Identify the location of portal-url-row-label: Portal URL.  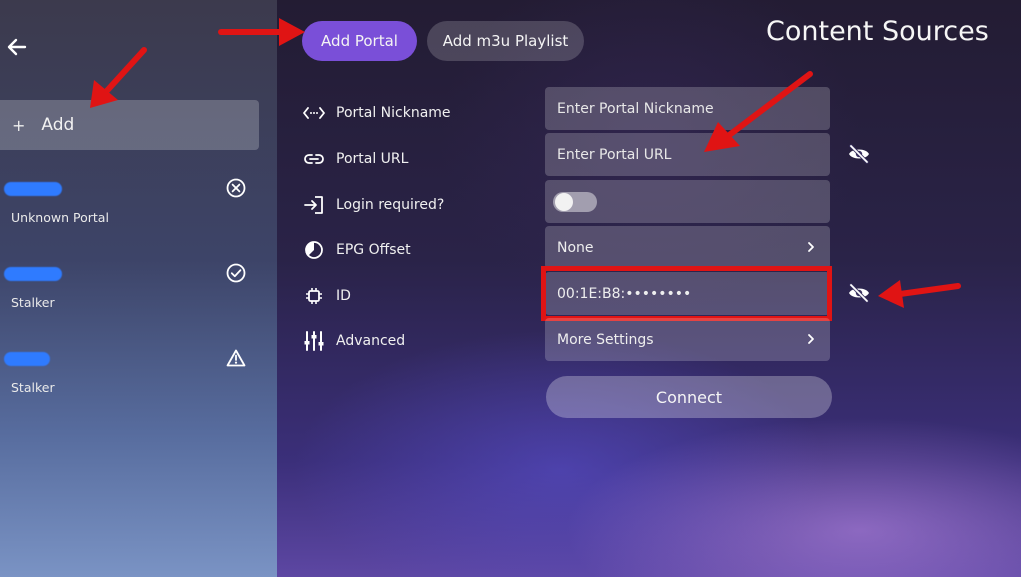
(355, 159).